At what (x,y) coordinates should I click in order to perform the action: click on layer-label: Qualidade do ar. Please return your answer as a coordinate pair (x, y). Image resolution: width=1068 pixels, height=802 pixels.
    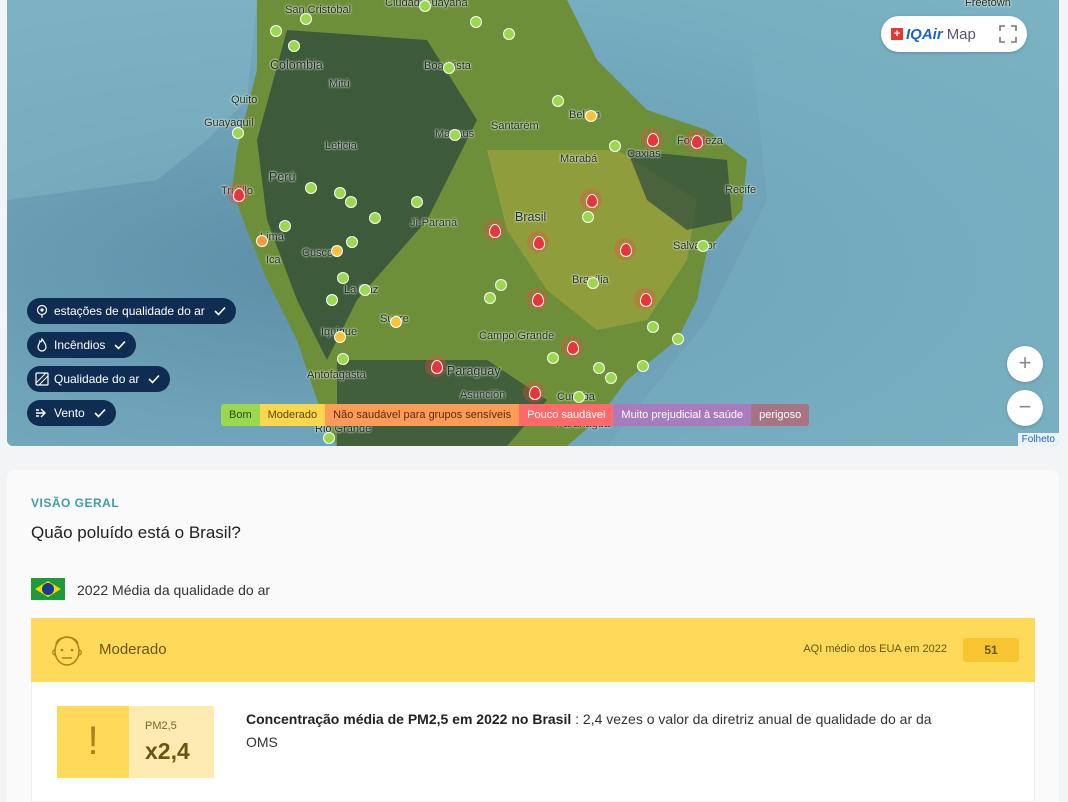
    Looking at the image, I should click on (97, 379).